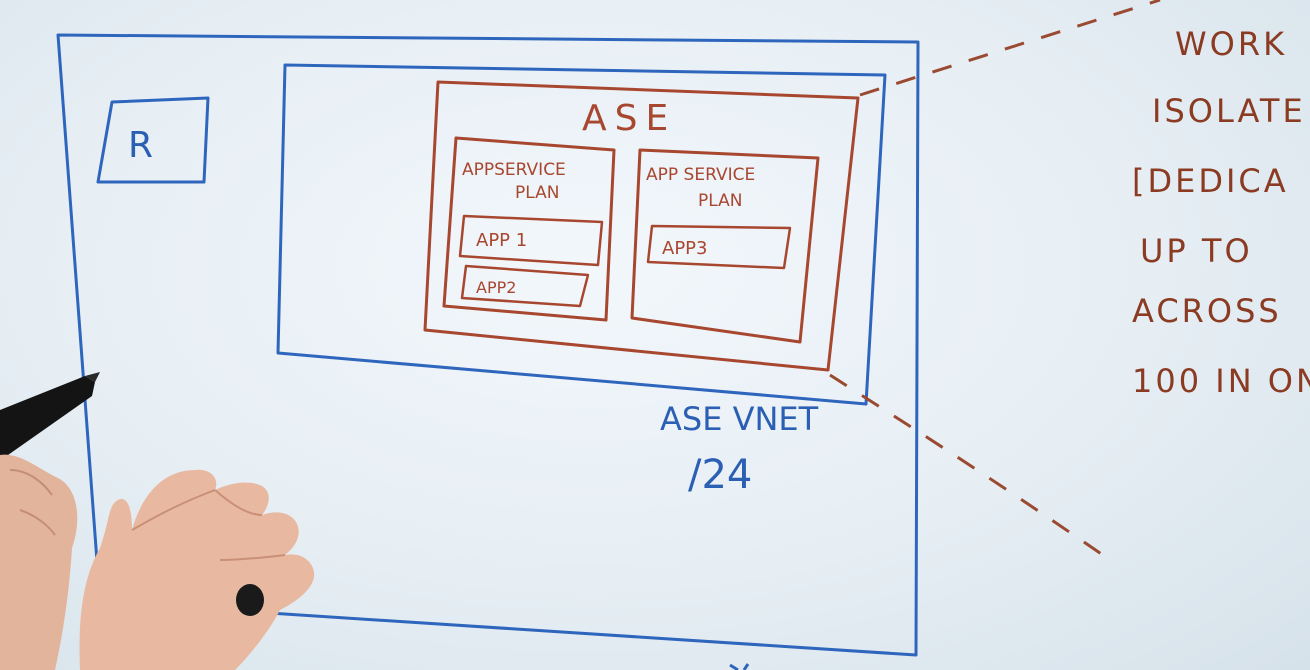 The height and width of the screenshot is (670, 1310). I want to click on router-label: R, so click(140, 145).